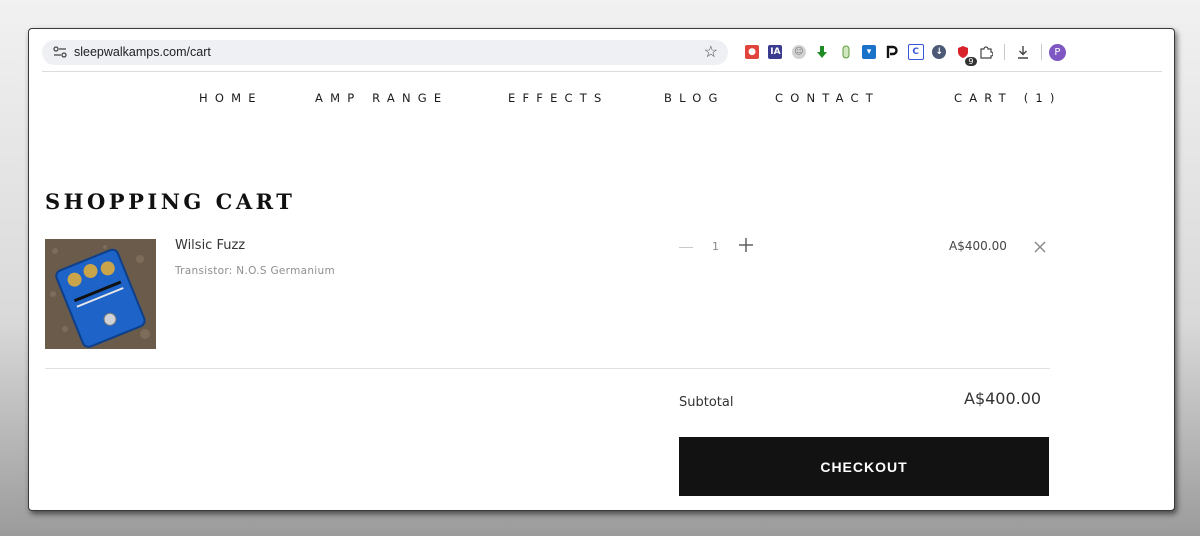 The image size is (1200, 536). What do you see at coordinates (903, 53) in the screenshot?
I see `extensions-row: ● IA ☺ ▾ C ↓ 9 P` at bounding box center [903, 53].